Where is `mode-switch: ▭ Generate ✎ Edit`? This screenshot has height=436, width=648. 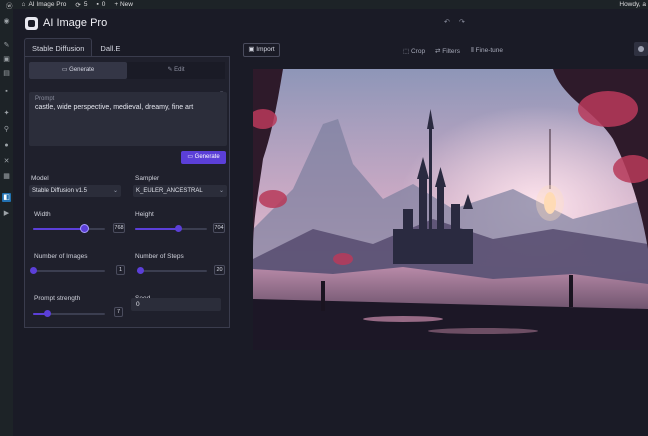
mode-switch: ▭ Generate ✎ Edit is located at coordinates (127, 70).